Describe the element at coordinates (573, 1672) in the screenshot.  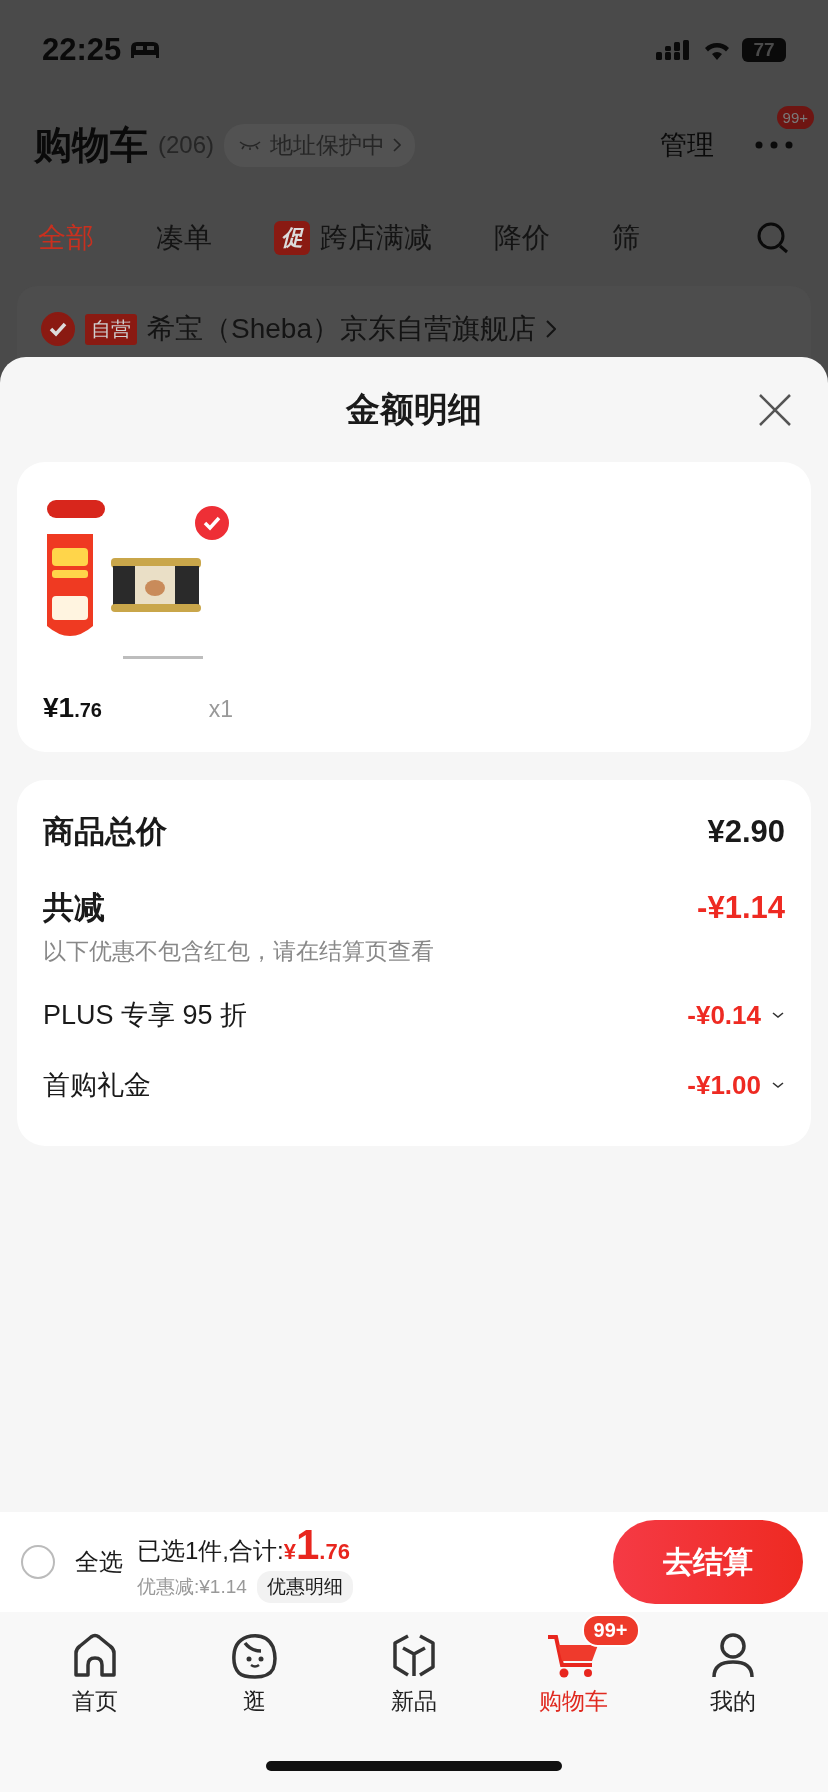
I see `nav-tab: 99+ 购物车` at that location.